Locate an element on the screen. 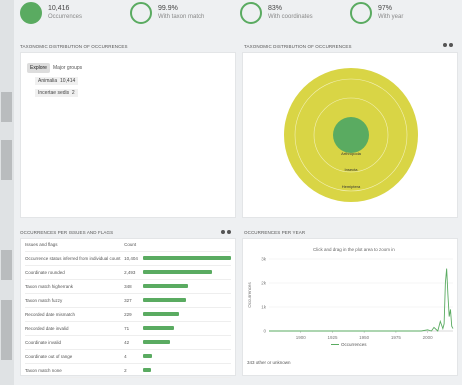 This screenshot has width=462, height=385. panel-menu is located at coordinates (448, 45).